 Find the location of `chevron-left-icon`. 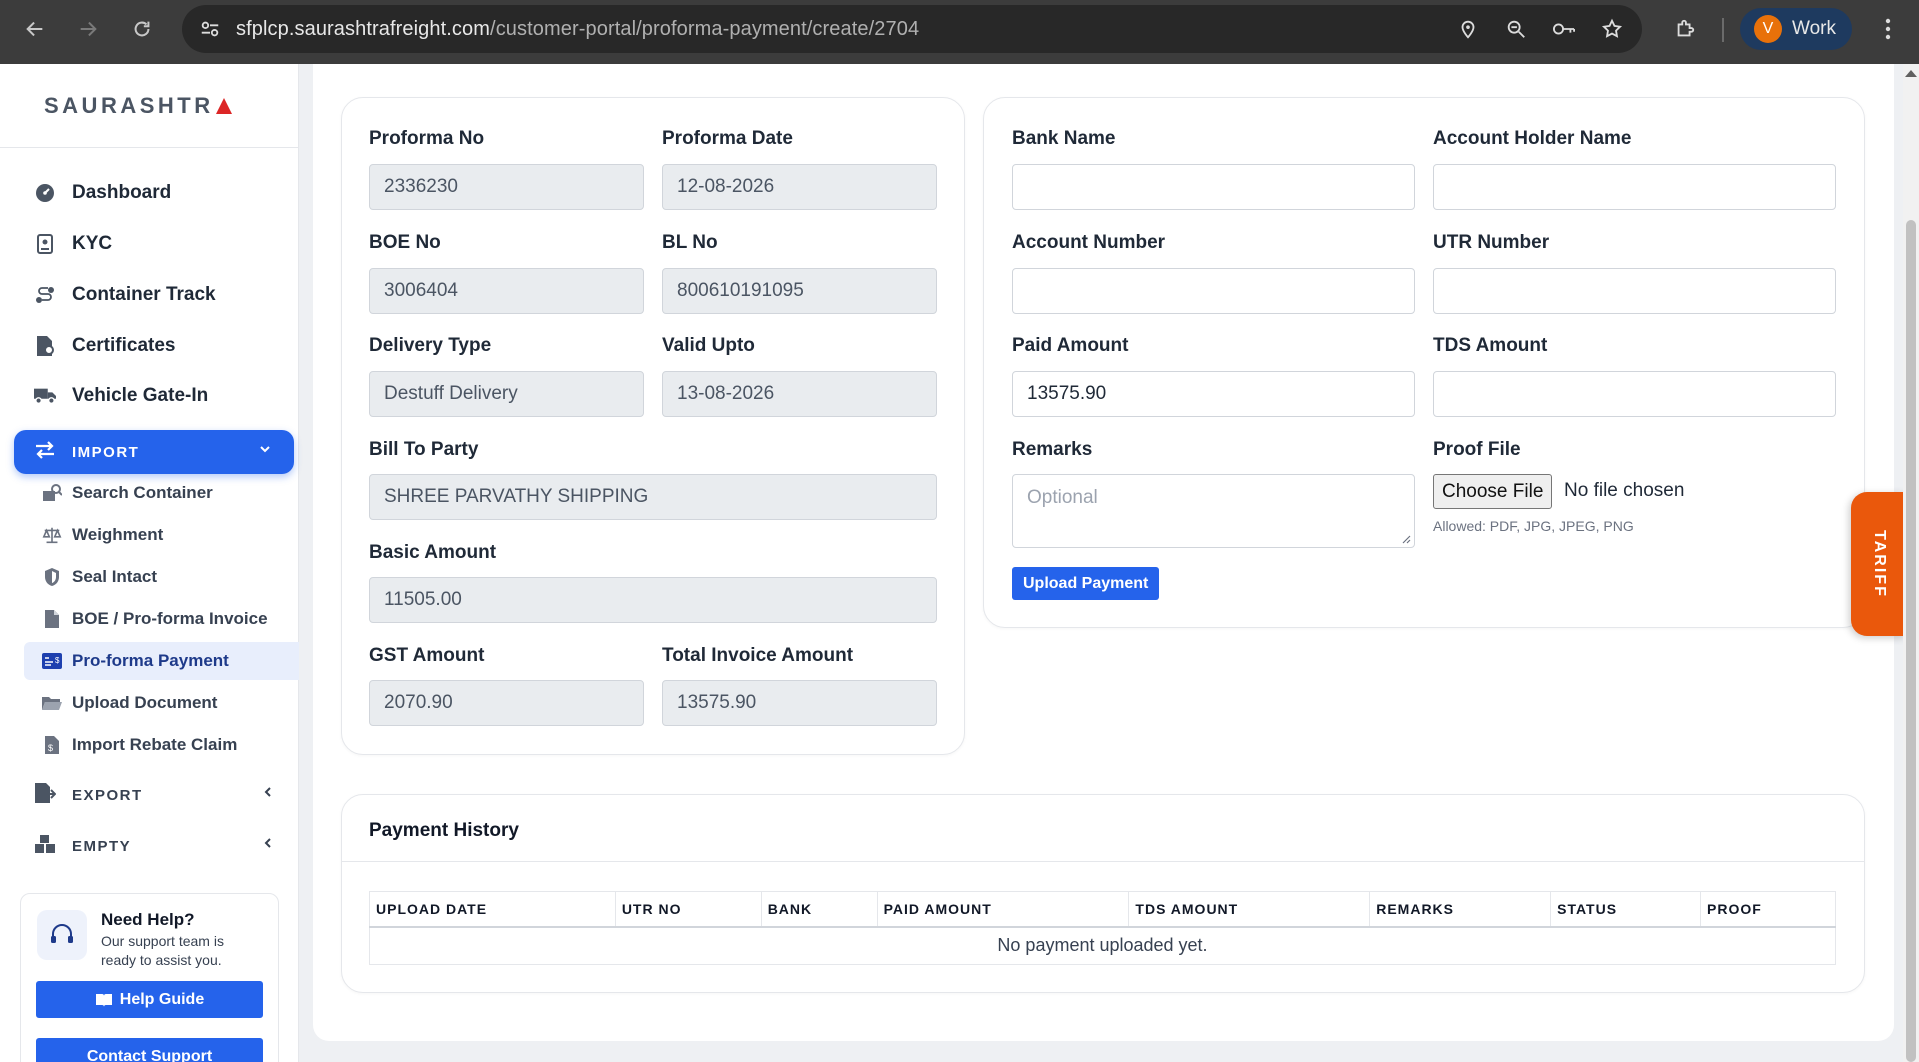

chevron-left-icon is located at coordinates (268, 845).